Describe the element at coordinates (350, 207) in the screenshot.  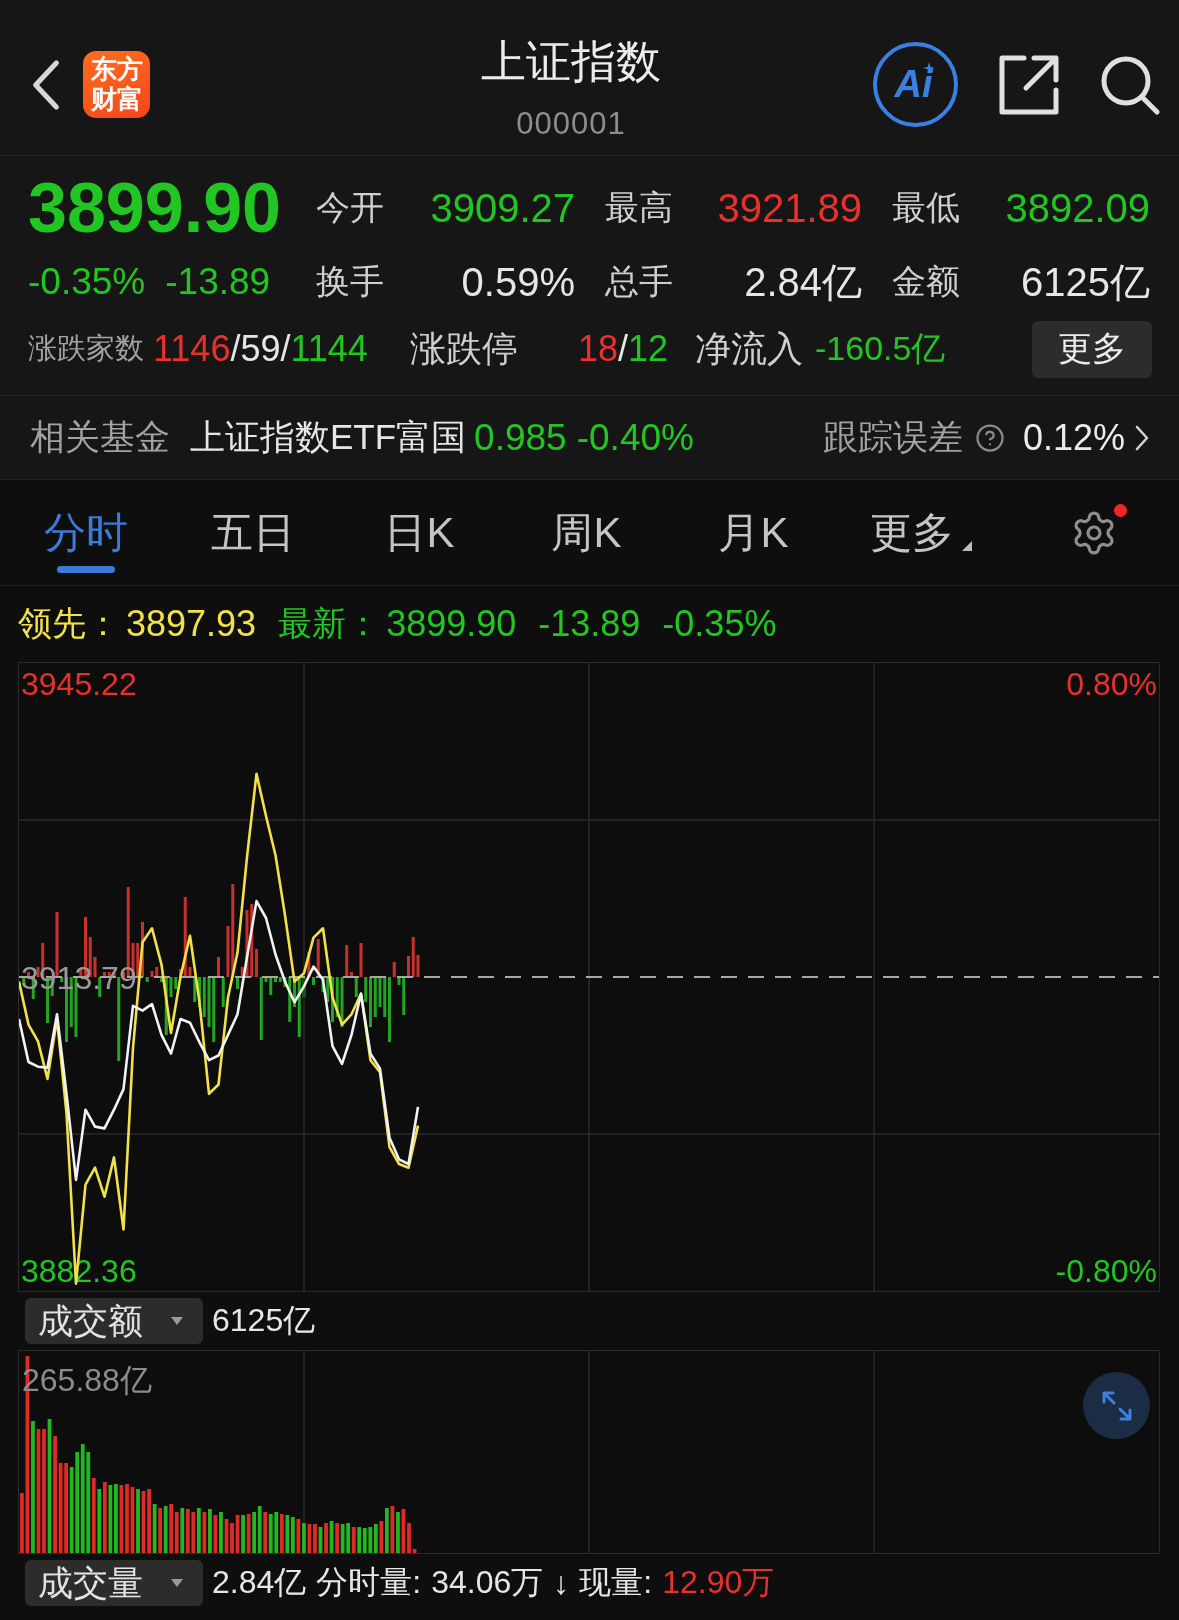
I see `stat-label: 今开` at that location.